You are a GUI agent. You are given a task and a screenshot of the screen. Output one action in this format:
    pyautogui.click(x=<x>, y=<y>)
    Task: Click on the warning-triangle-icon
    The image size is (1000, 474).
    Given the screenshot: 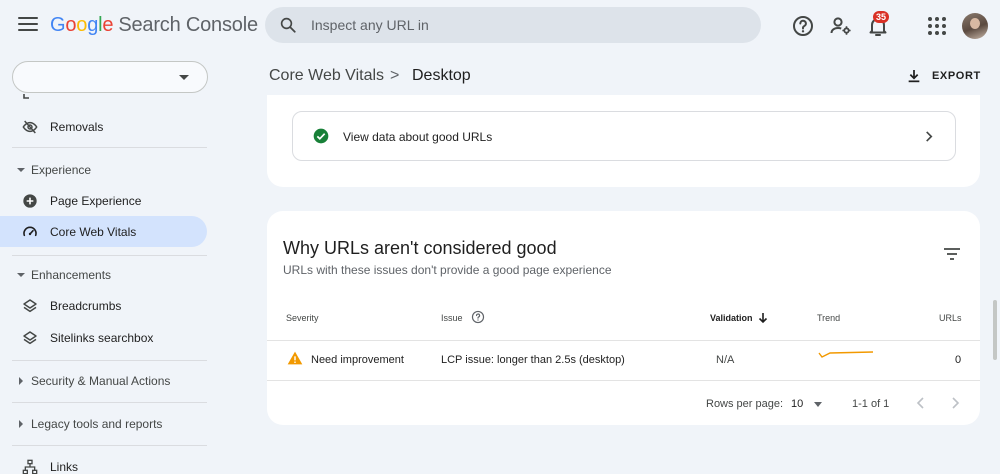 What is the action you would take?
    pyautogui.click(x=295, y=358)
    